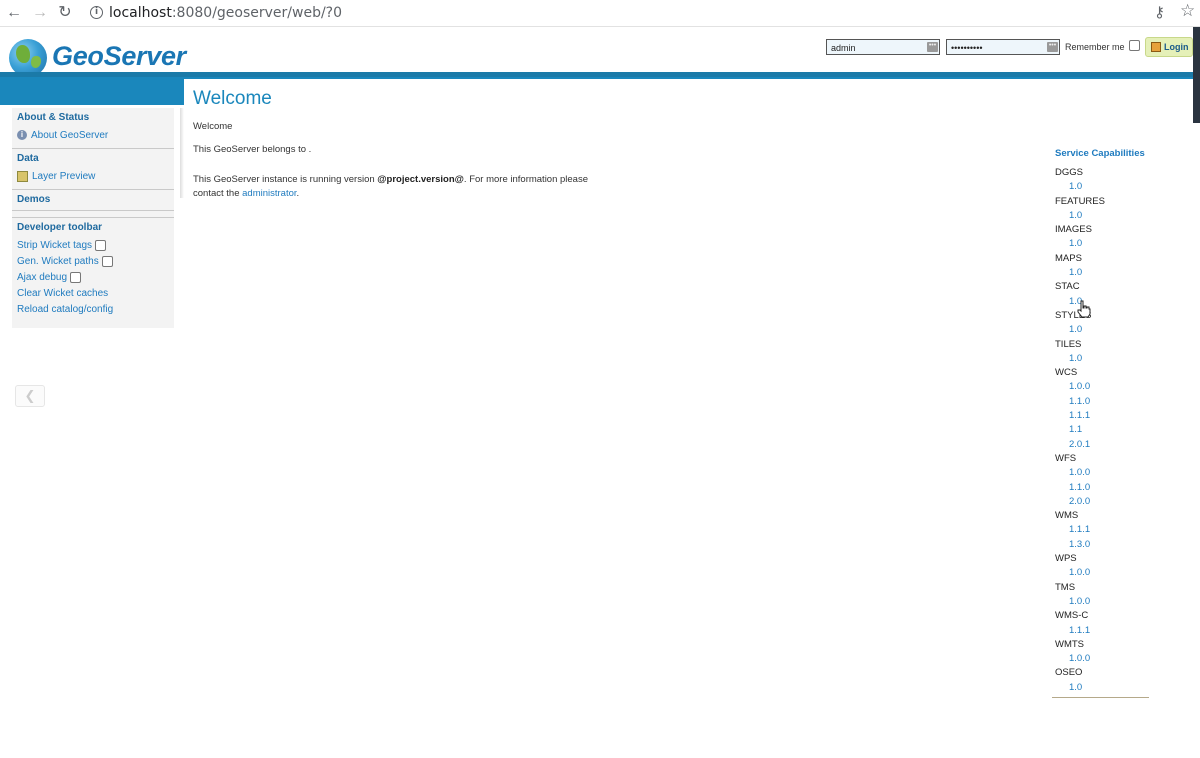  Describe the element at coordinates (1102, 445) in the screenshot. I see `service-version-link: 2.0.1` at that location.